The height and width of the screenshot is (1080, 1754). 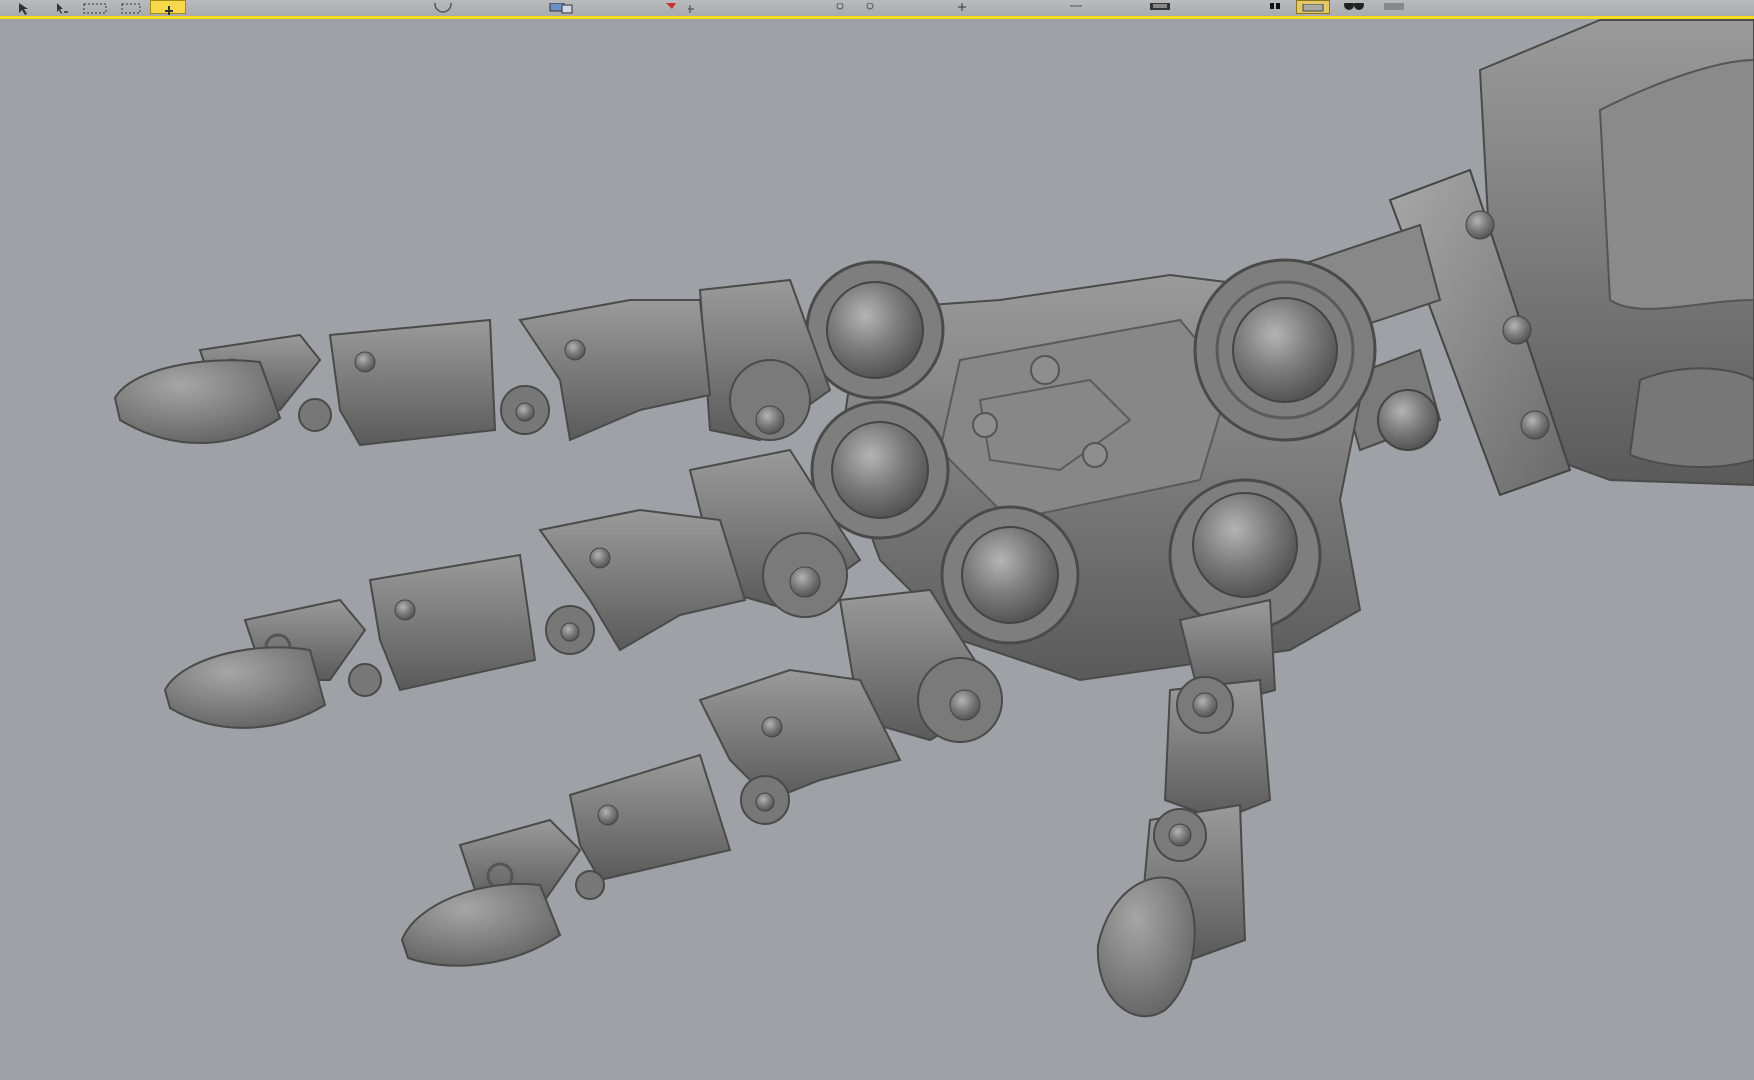 What do you see at coordinates (1395, 6) in the screenshot?
I see `render-icon` at bounding box center [1395, 6].